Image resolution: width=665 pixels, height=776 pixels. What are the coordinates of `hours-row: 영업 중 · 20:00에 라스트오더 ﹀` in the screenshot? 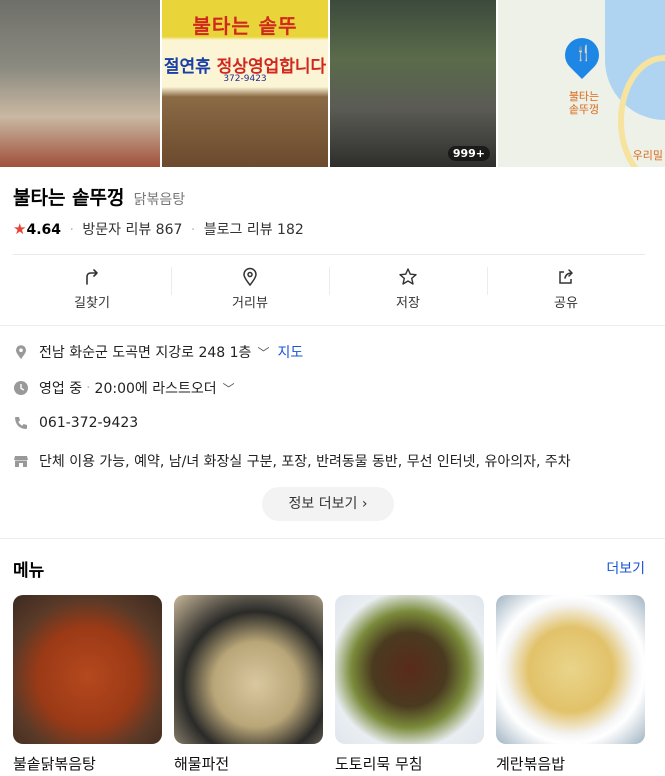 It's located at (124, 388).